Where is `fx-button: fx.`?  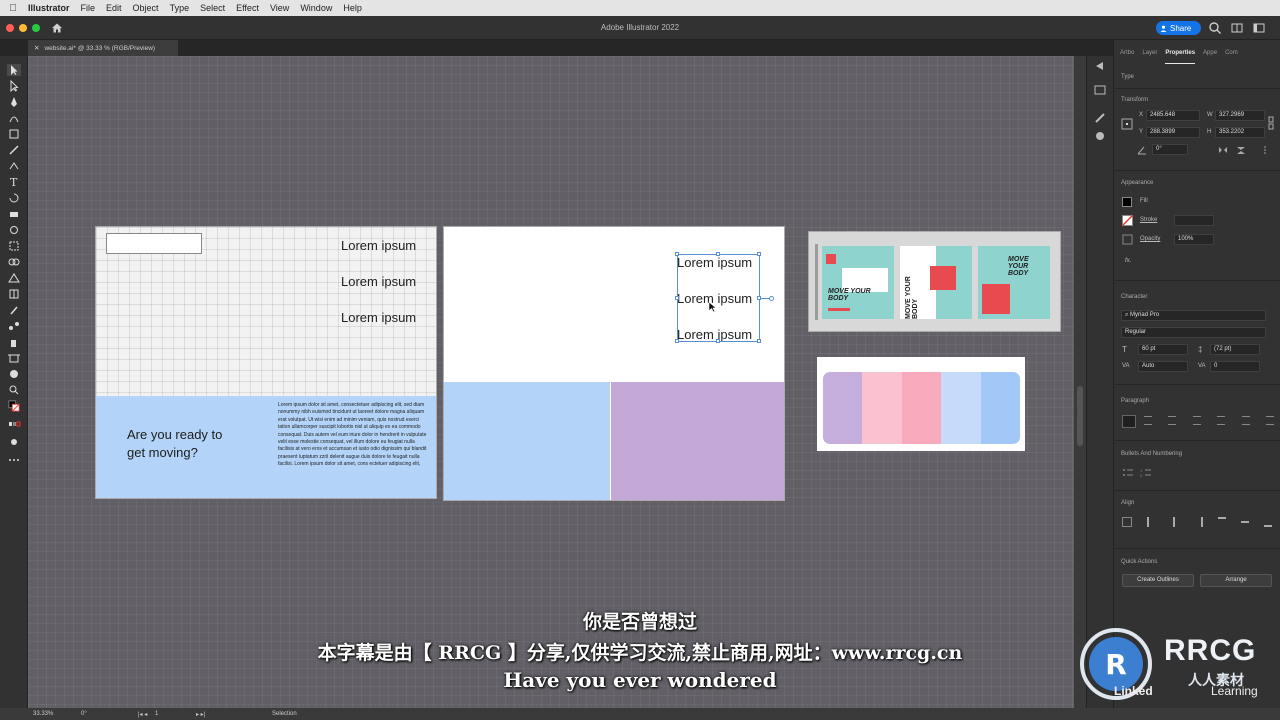
fx-button: fx. is located at coordinates (1128, 261).